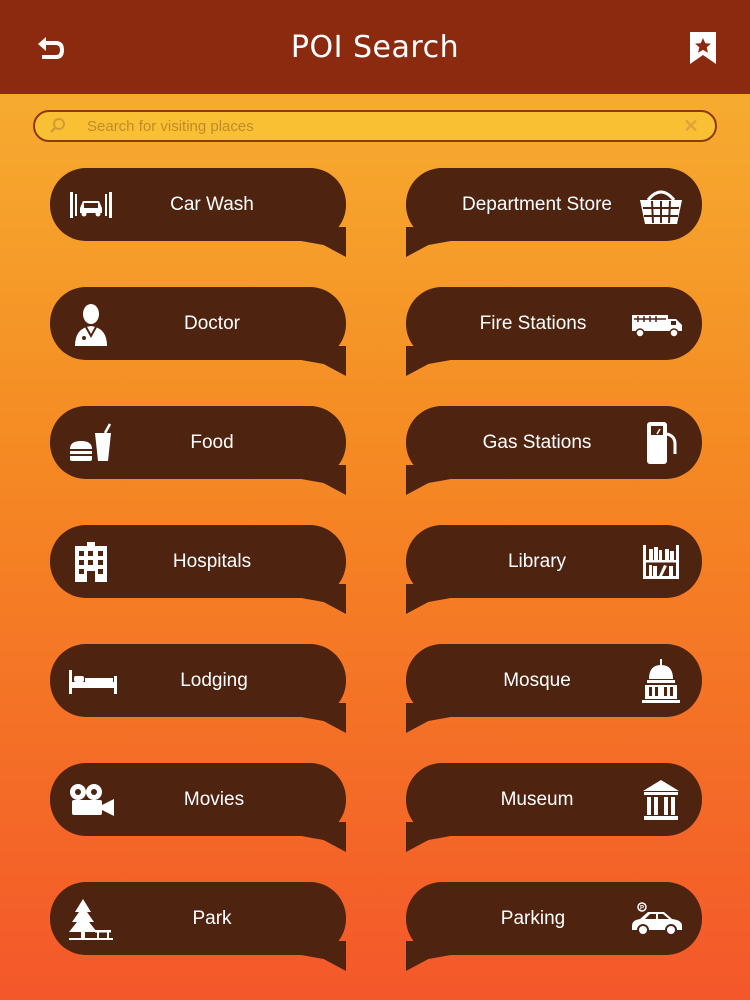 This screenshot has height=1000, width=750. I want to click on category-department-store: Department Store, so click(554, 212).